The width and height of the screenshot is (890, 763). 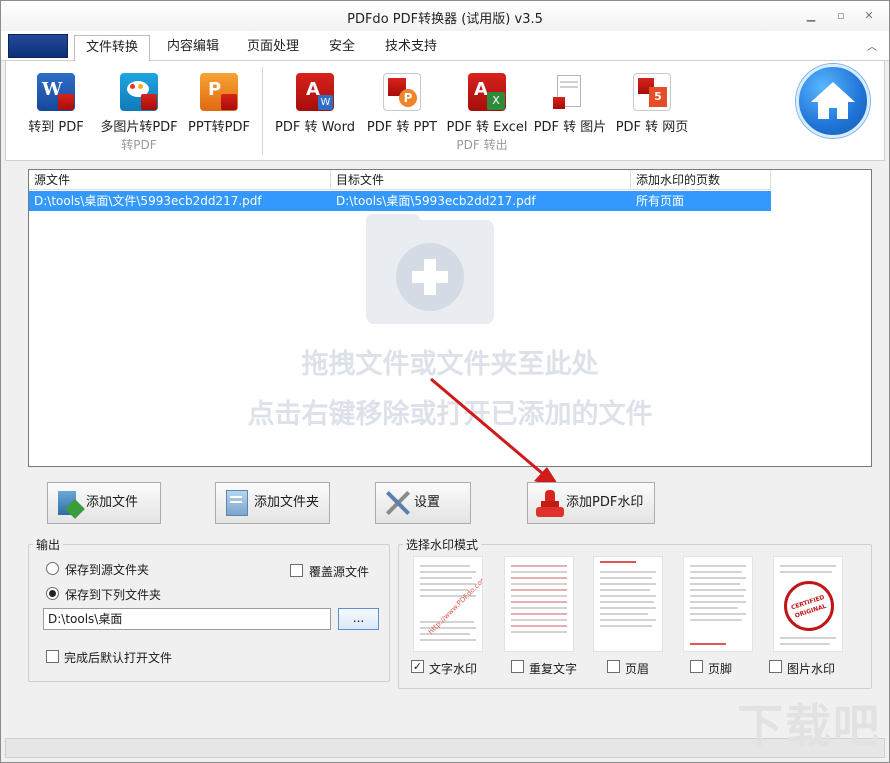 What do you see at coordinates (296, 570) in the screenshot?
I see `overwrite-source-checkbox` at bounding box center [296, 570].